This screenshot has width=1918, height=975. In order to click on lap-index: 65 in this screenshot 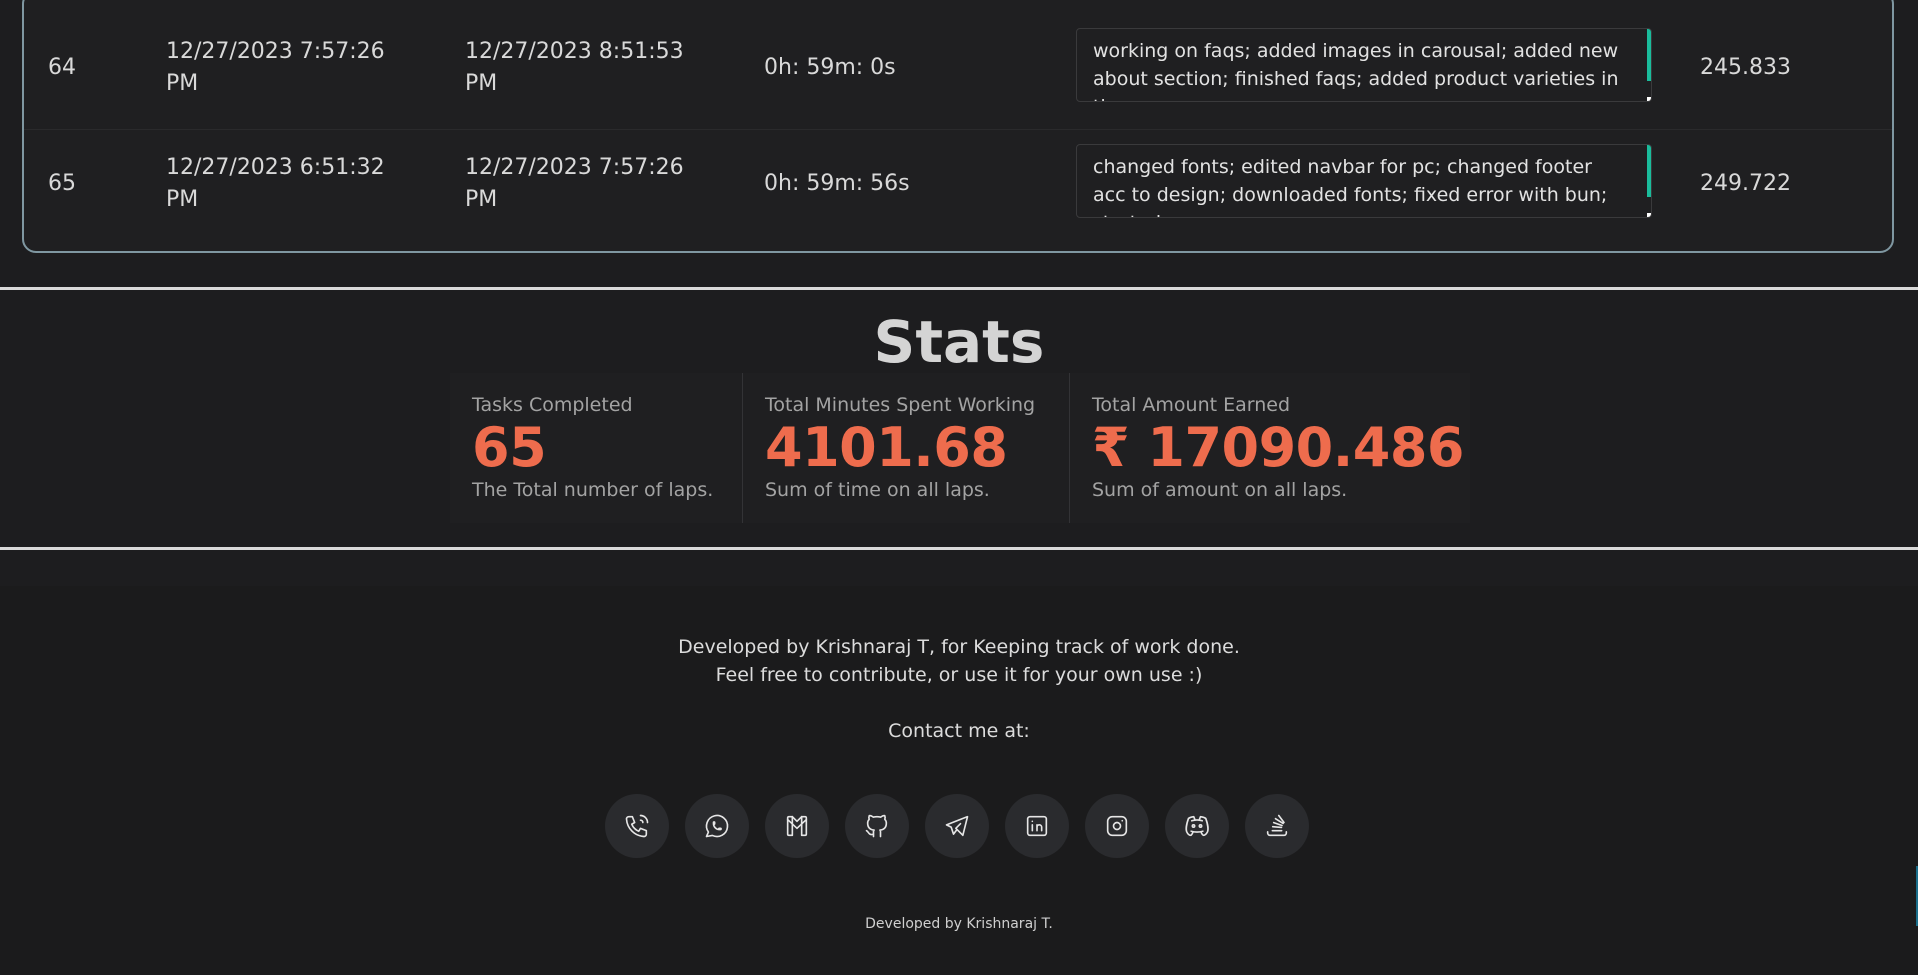, I will do `click(62, 183)`.